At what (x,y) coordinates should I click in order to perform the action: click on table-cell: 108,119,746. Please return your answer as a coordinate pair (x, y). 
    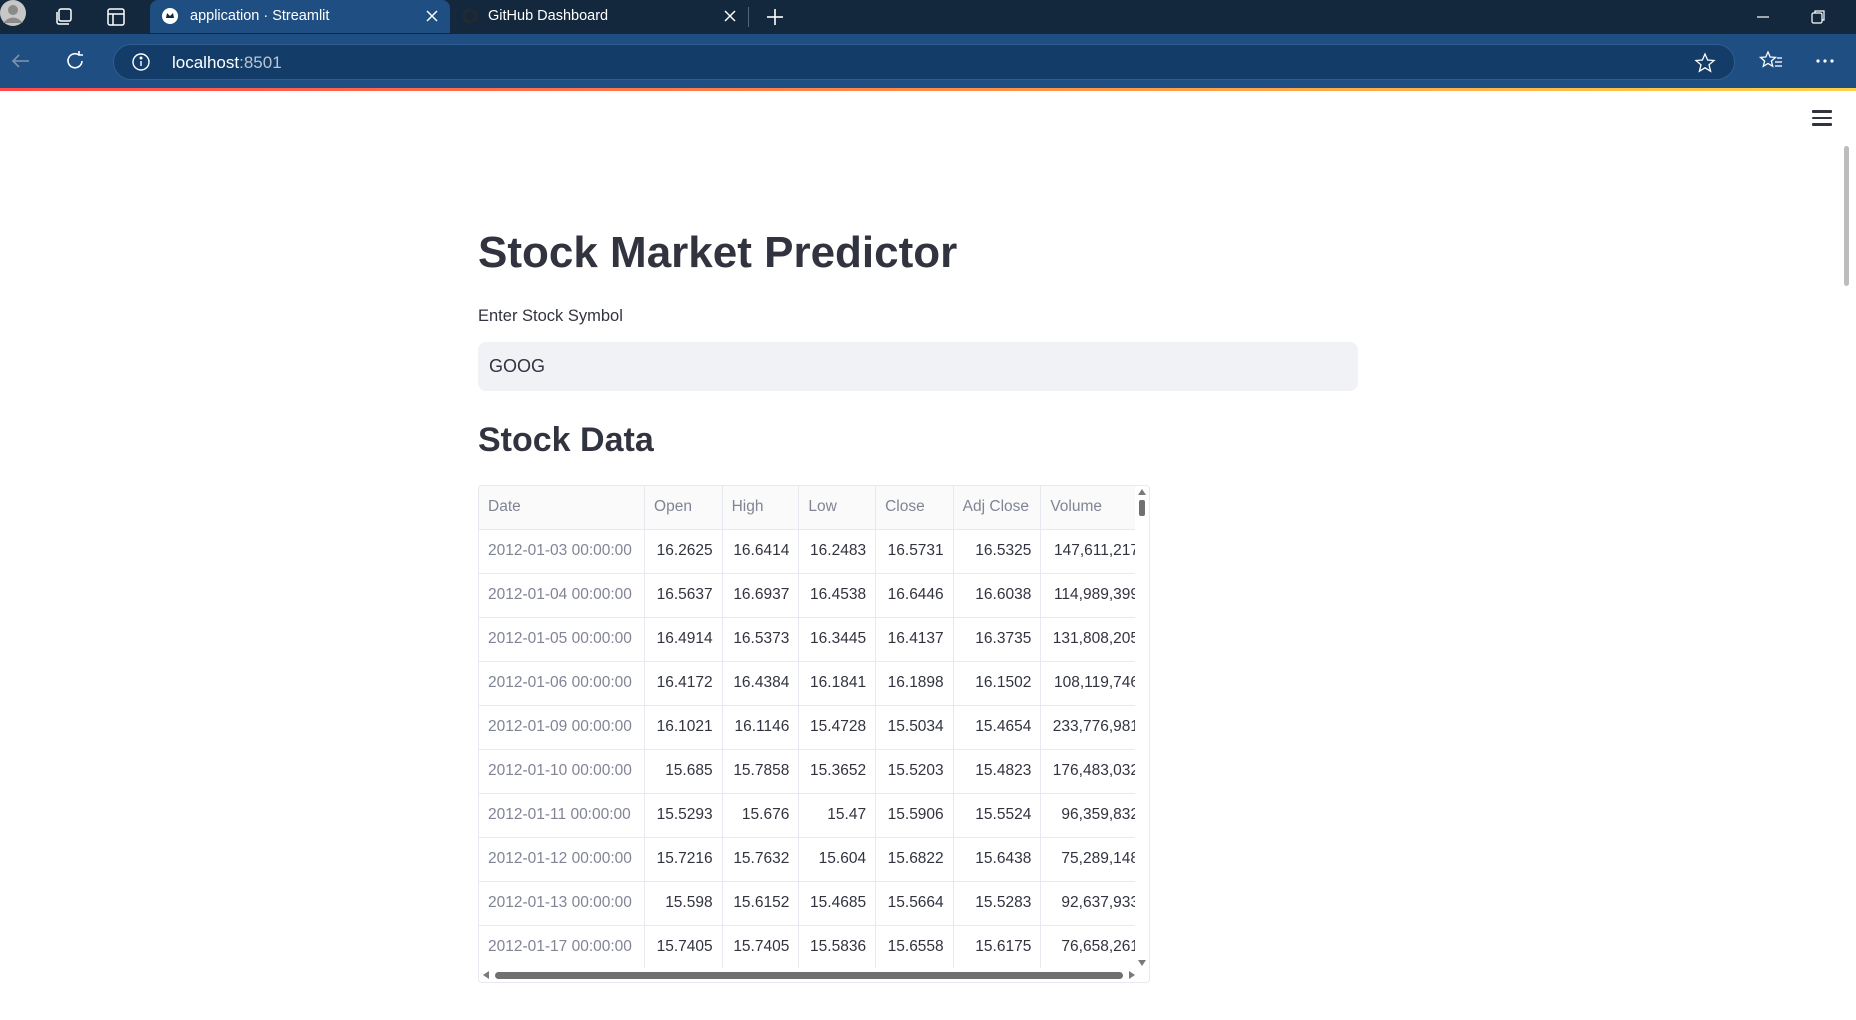
    Looking at the image, I should click on (1094, 683).